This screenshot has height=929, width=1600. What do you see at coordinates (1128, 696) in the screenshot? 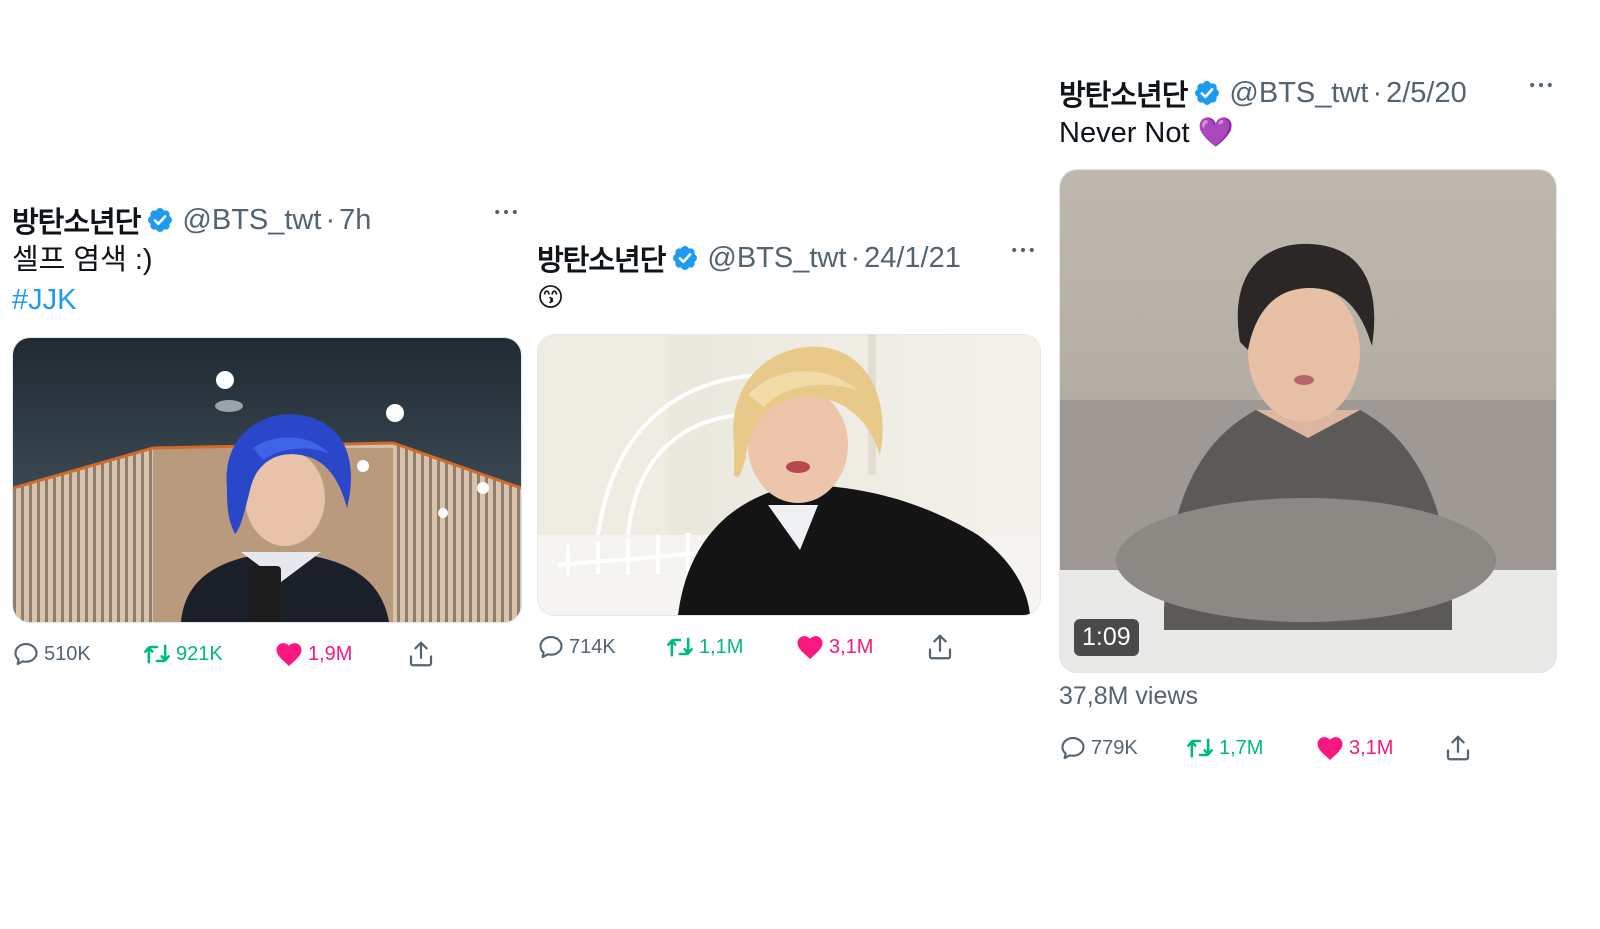
I see `video-views: 37,8M views` at bounding box center [1128, 696].